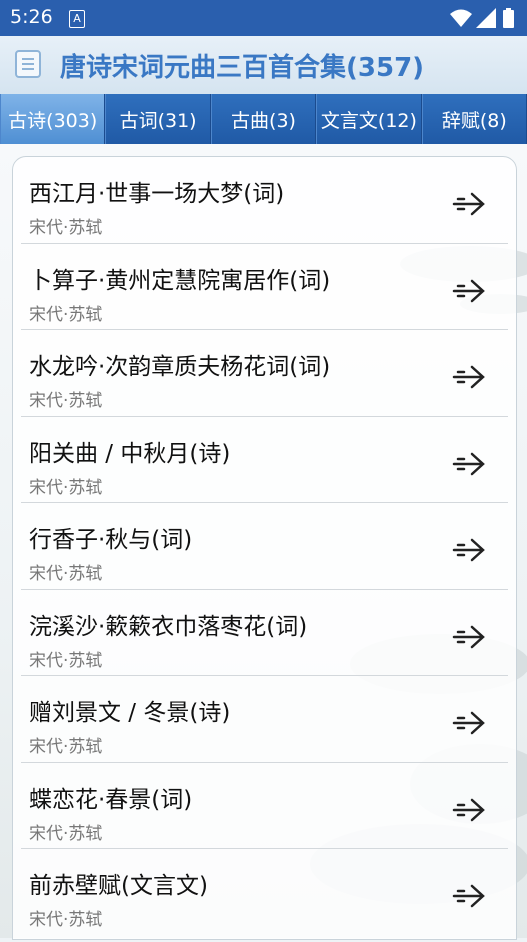  I want to click on poem-title: 水龙吟·次韵章质夫杨花词(词), so click(180, 367).